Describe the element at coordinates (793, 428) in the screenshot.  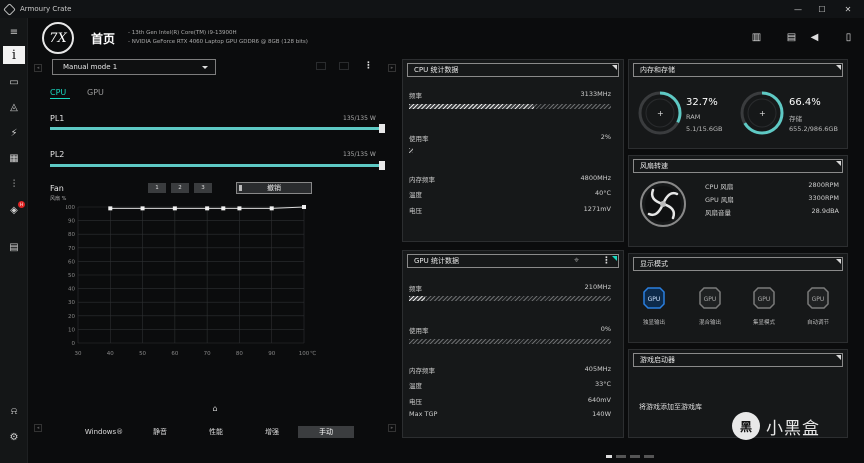
I see `watermark-text: 小黑盒` at that location.